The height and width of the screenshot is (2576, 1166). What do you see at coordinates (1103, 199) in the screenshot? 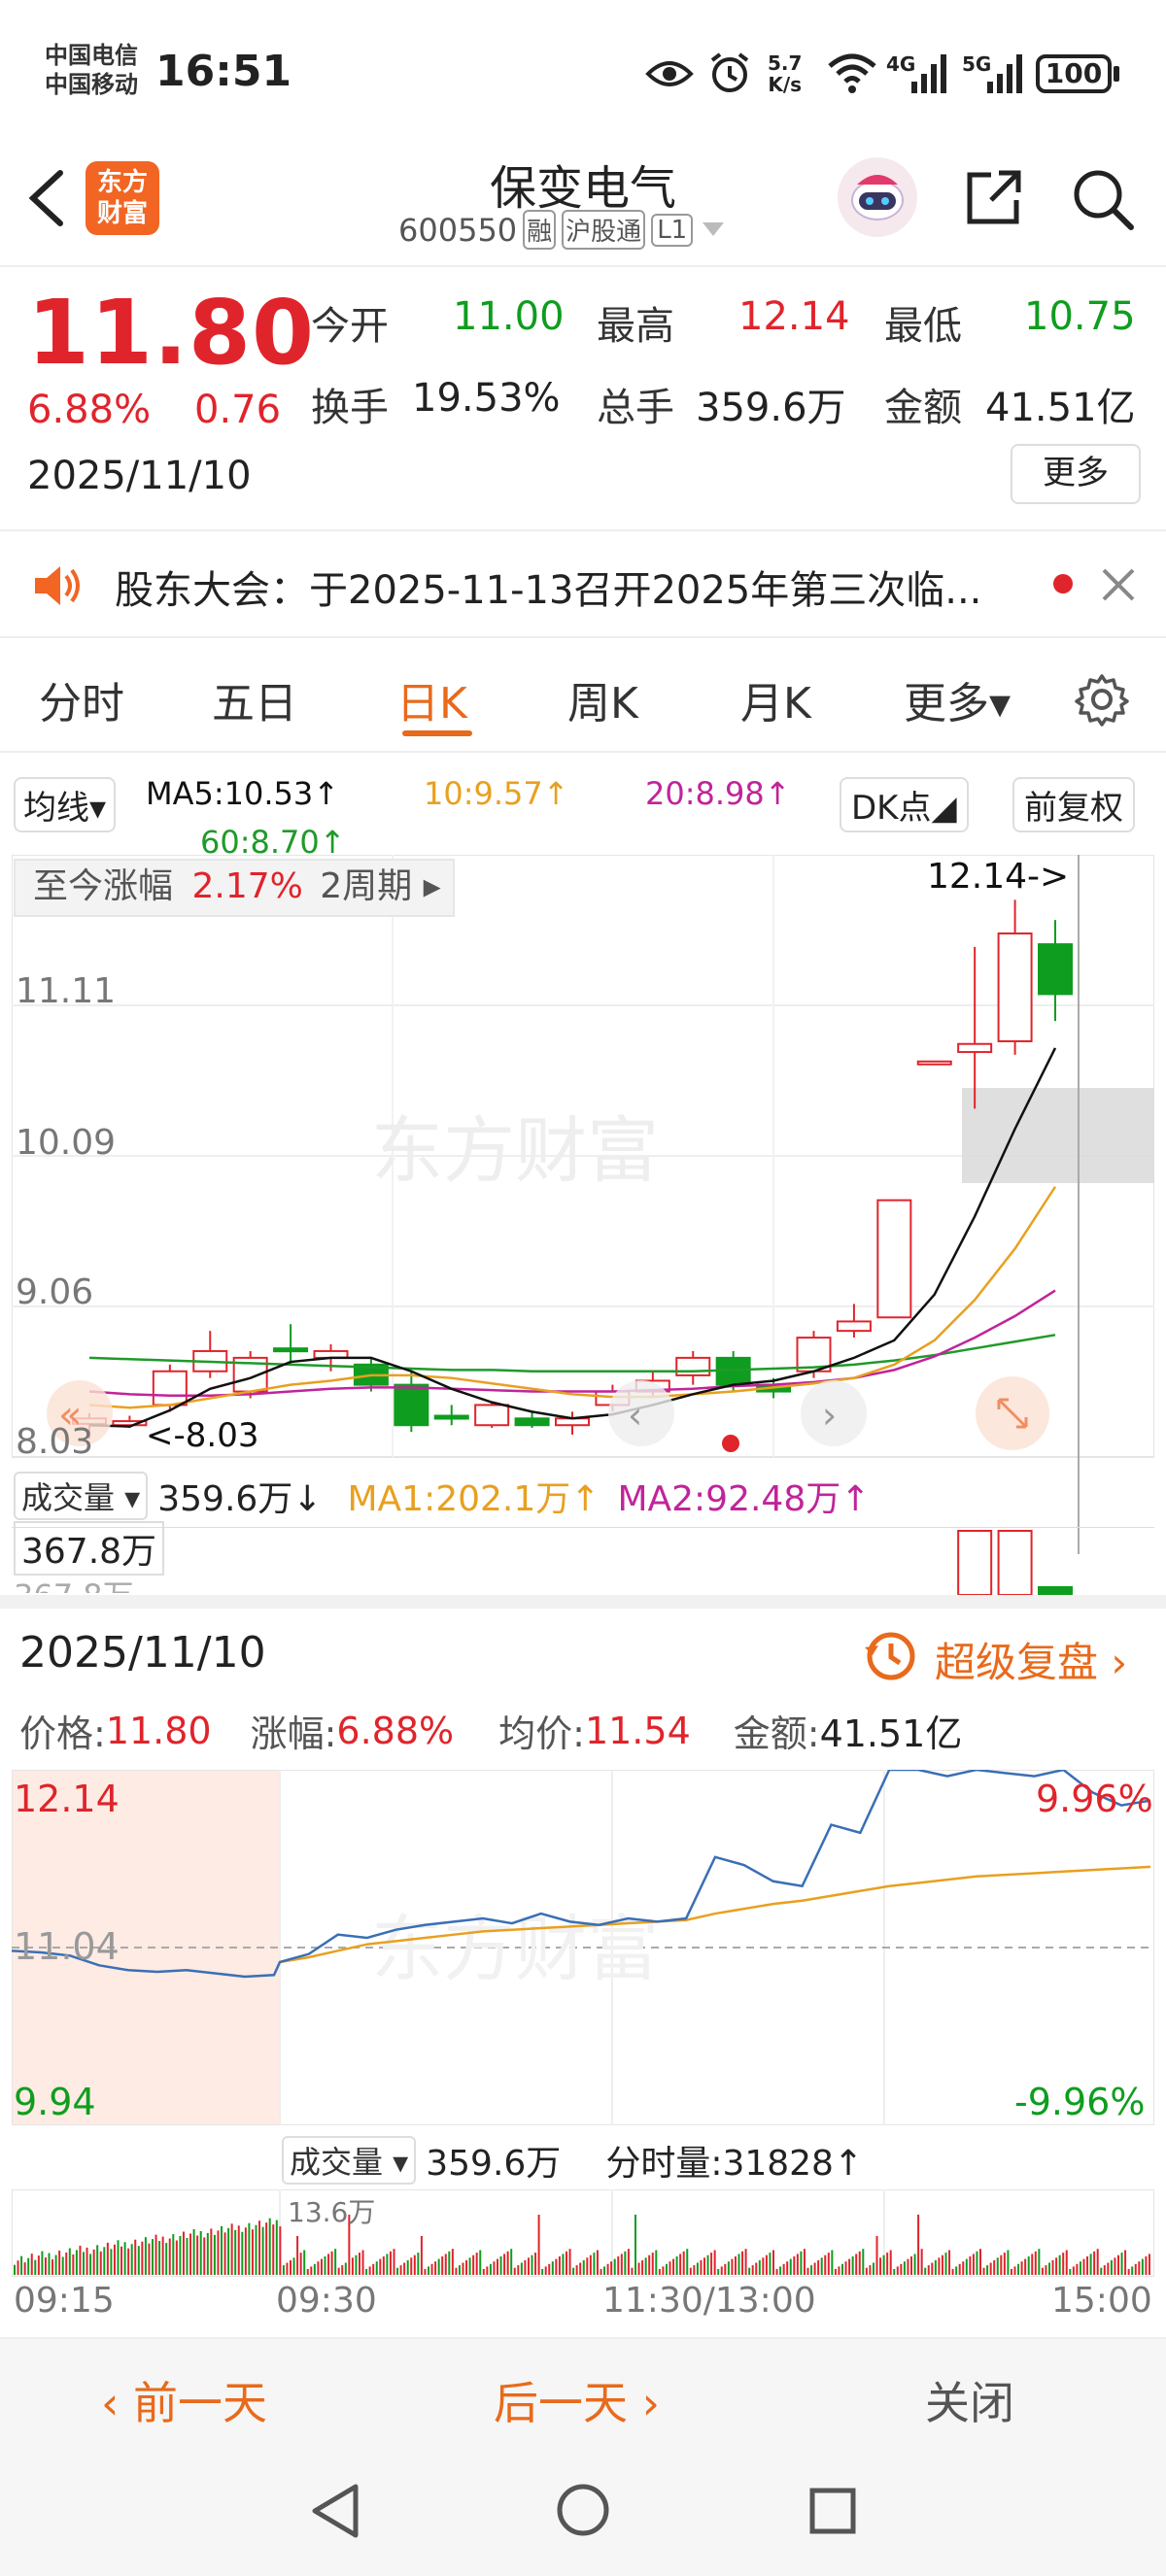
I see `search-icon` at bounding box center [1103, 199].